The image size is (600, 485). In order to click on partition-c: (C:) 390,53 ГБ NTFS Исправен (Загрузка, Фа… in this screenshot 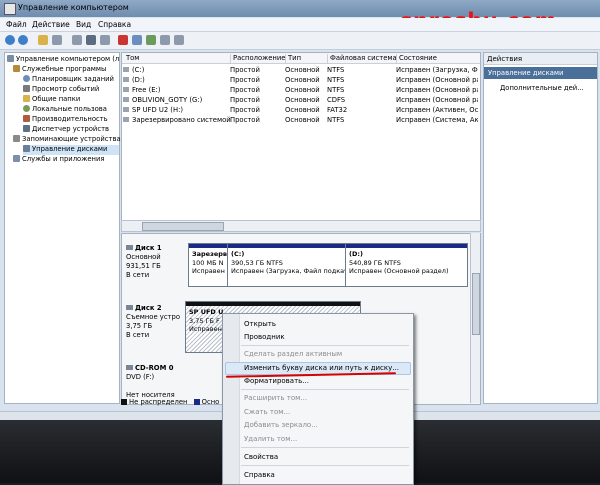, I will do `click(286, 265)`.